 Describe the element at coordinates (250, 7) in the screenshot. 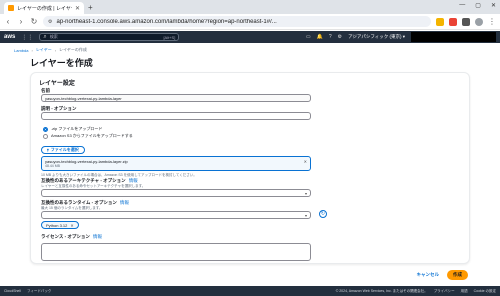

I see `browser-tabstrip: レイヤーの作成 | レイヤー | Lambda ✕ + — ▢ ✕` at that location.